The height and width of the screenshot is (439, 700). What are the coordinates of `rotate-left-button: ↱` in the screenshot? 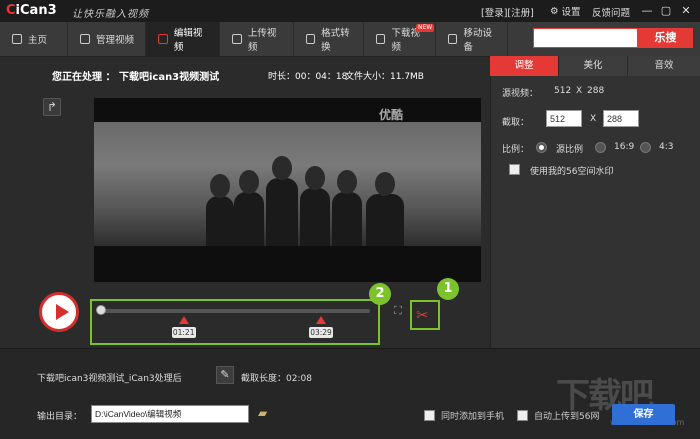 It's located at (52, 107).